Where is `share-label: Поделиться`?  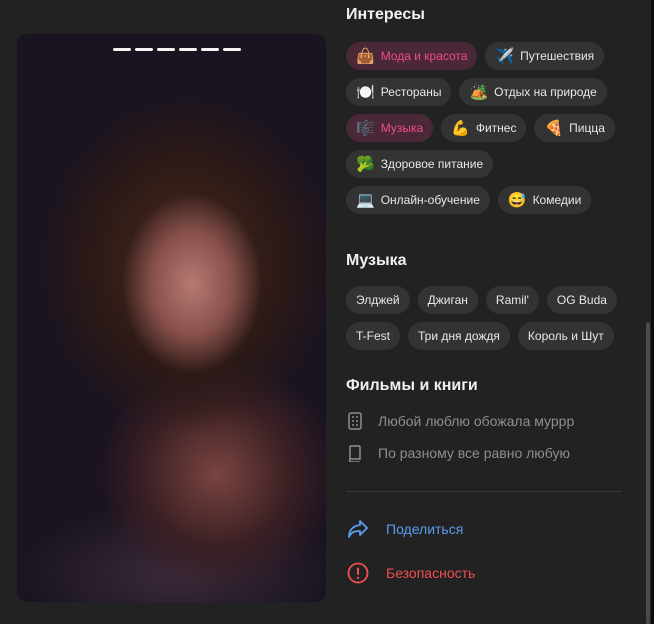
share-label: Поделиться is located at coordinates (425, 529).